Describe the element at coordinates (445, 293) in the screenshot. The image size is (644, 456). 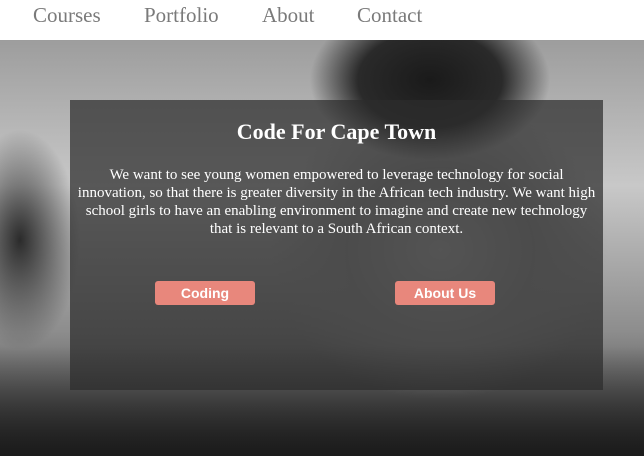
I see `about-us-button: About Us` at that location.